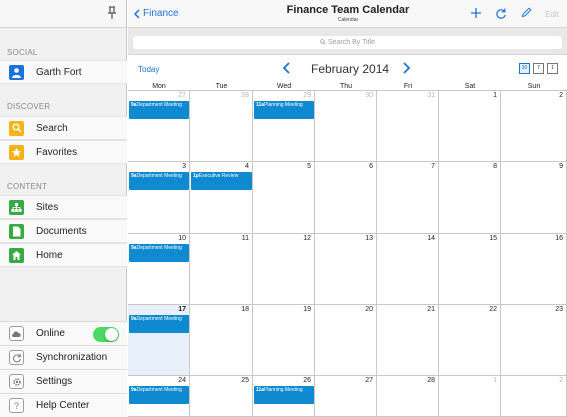 This screenshot has height=417, width=567. I want to click on day-view-button: 1, so click(552, 68).